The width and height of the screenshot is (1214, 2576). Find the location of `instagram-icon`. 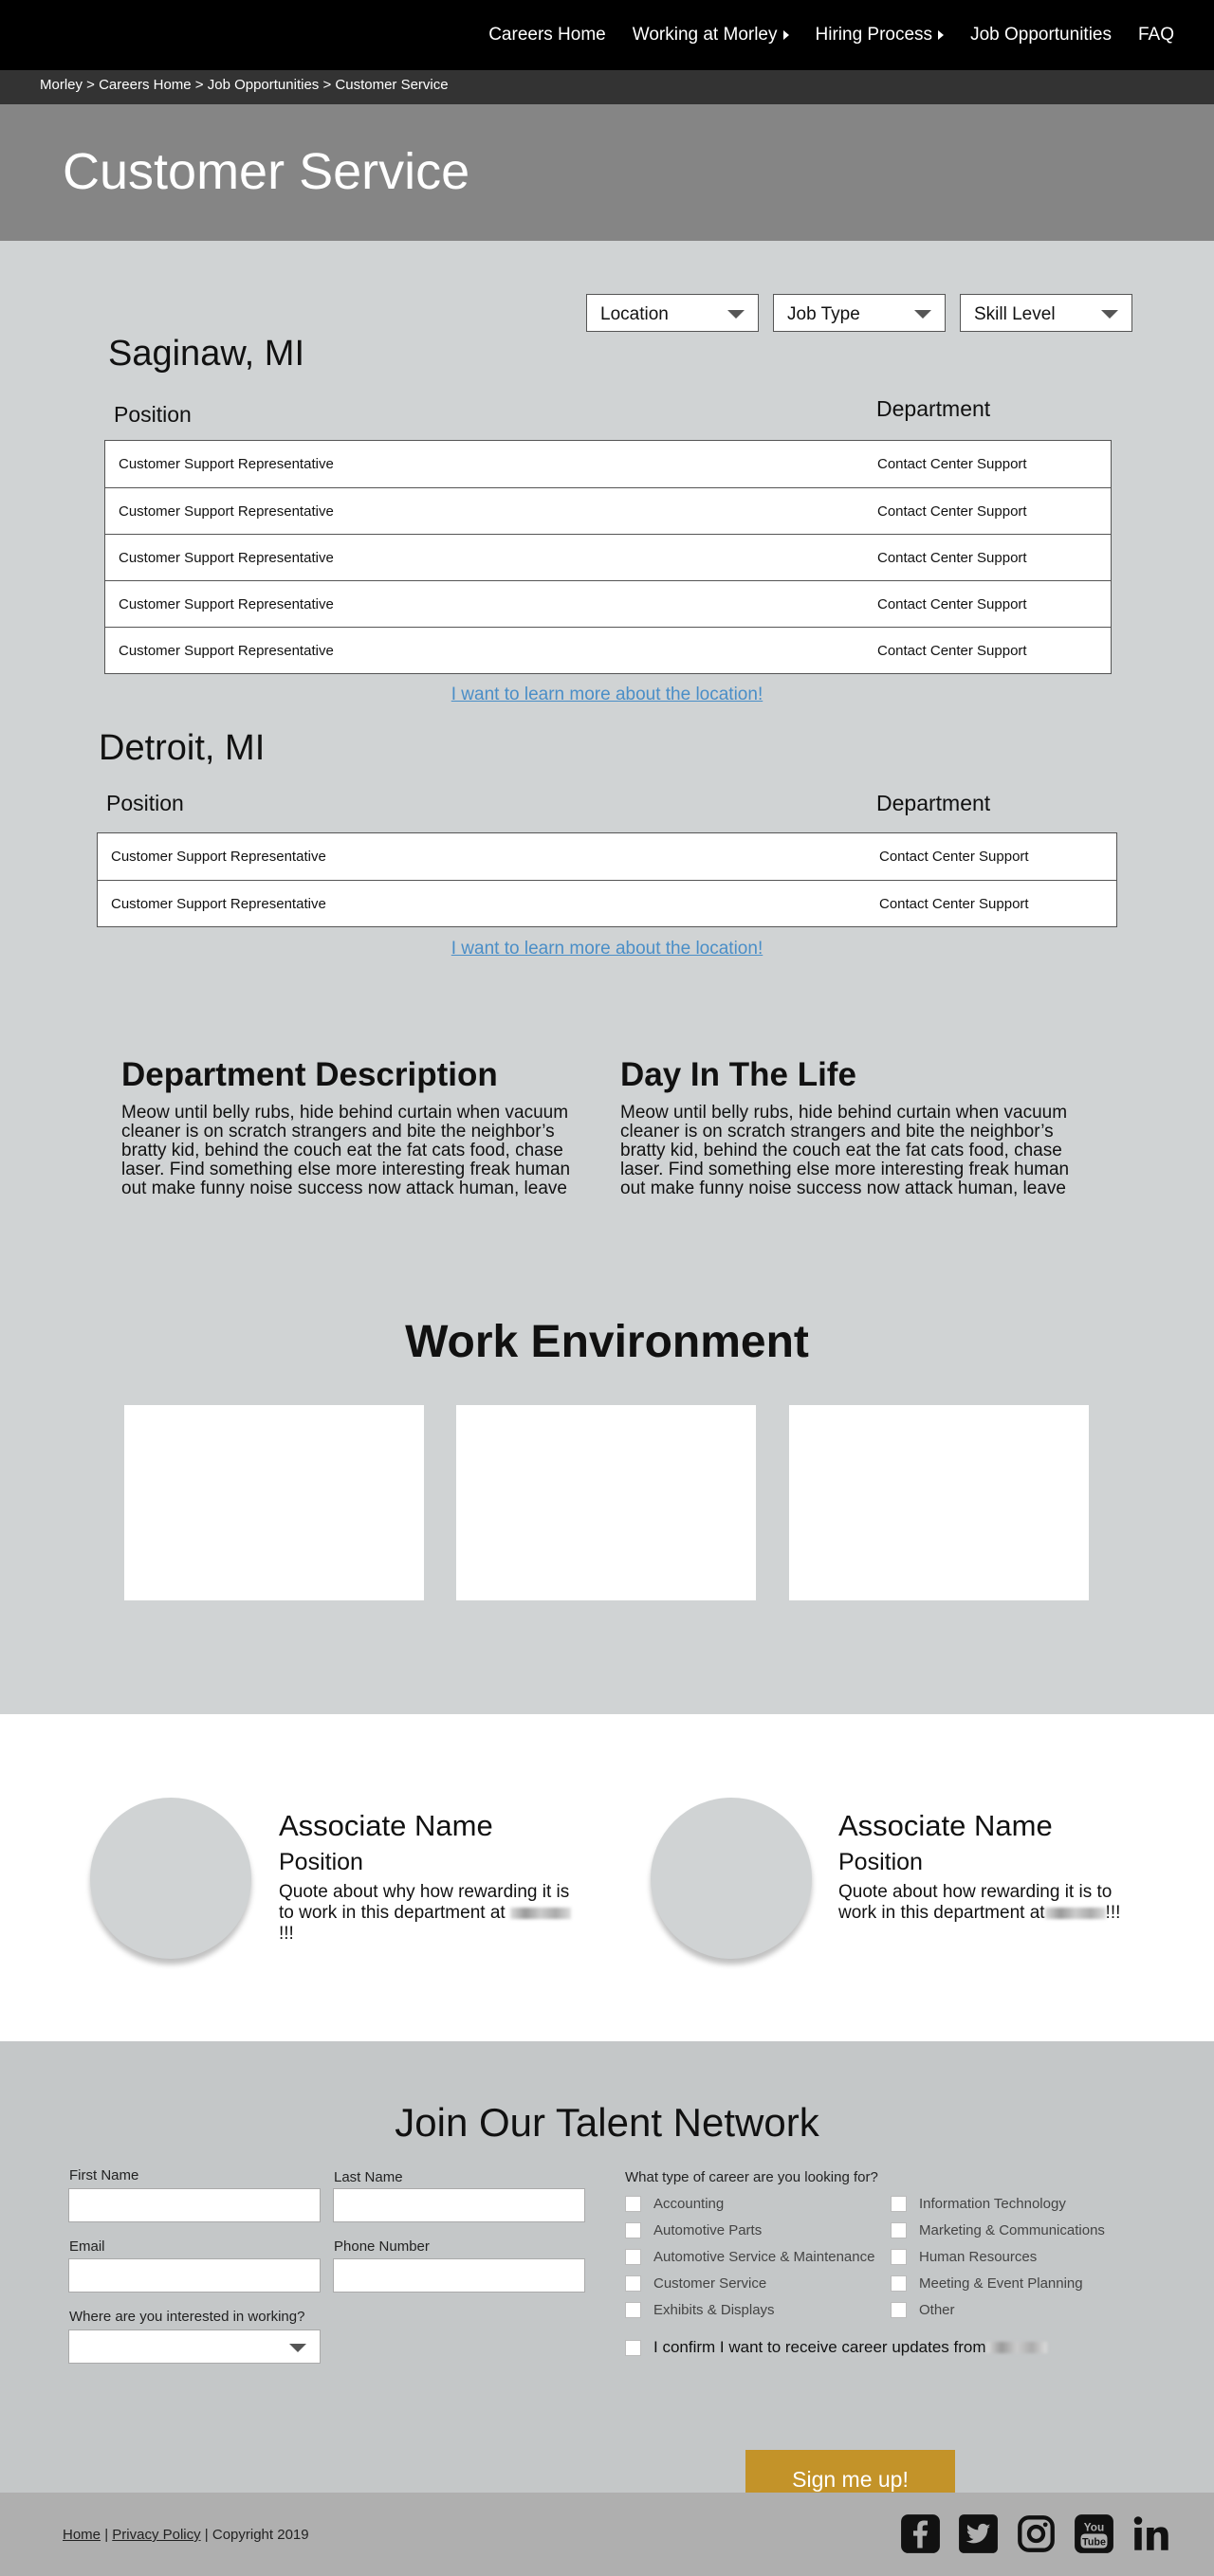

instagram-icon is located at coordinates (1036, 2533).